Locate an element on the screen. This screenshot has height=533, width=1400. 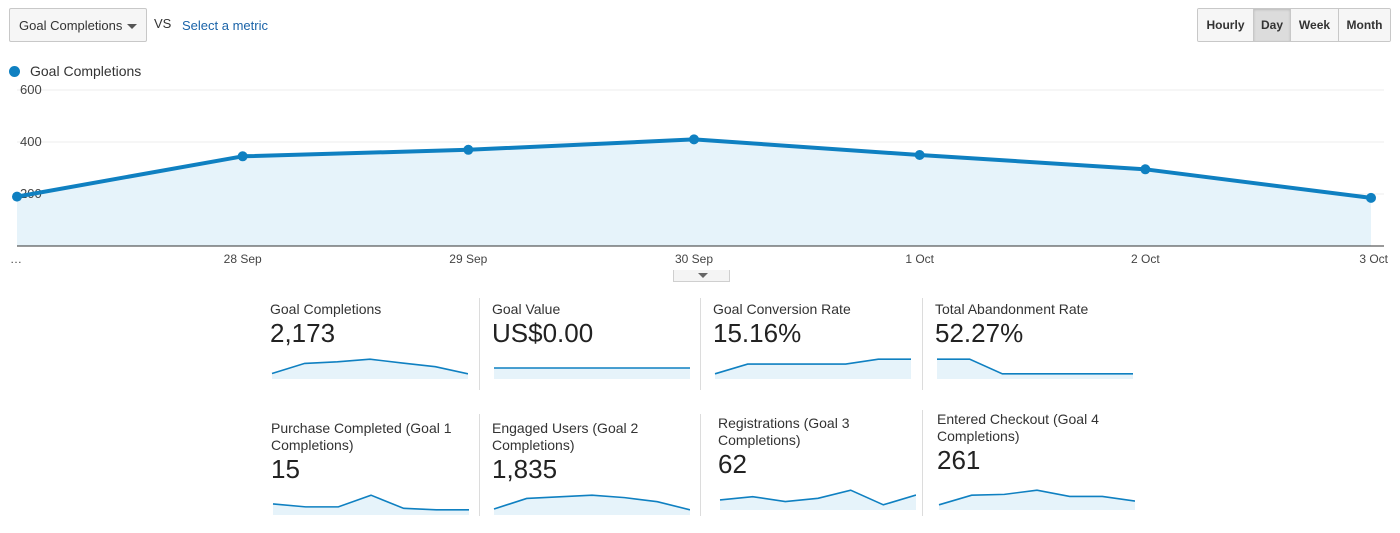
granularity-toggle: Hourly Day Week Month is located at coordinates (1294, 25).